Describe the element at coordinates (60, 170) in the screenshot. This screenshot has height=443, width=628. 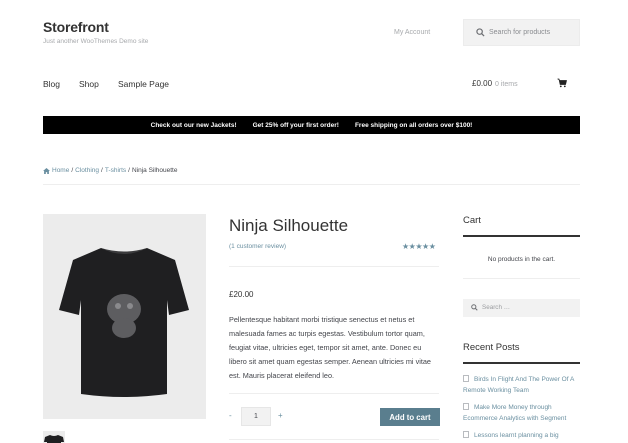
I see `breadcrumb-home: Home` at that location.